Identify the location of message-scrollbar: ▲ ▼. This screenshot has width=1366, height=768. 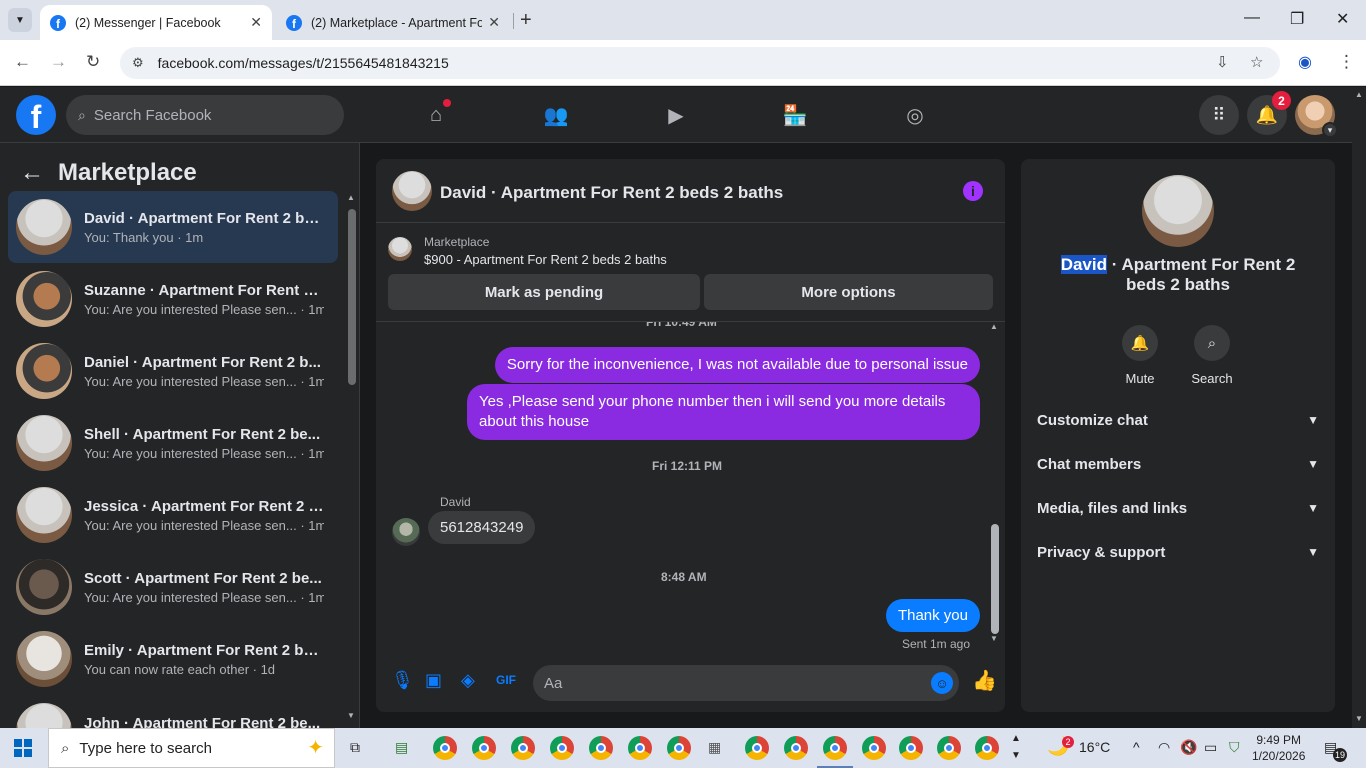
(995, 485).